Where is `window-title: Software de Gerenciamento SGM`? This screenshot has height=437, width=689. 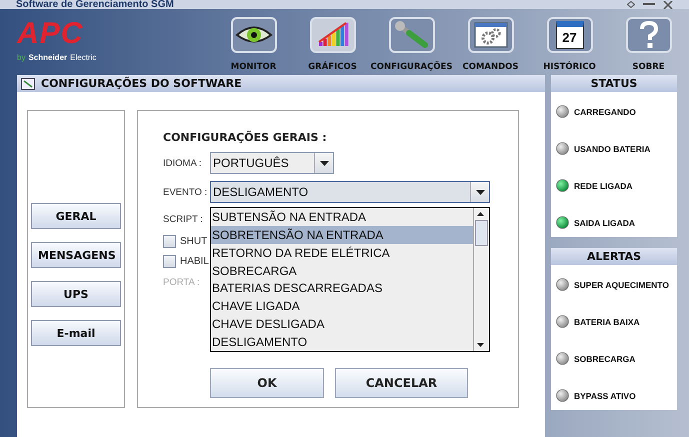
window-title: Software de Gerenciamento SGM is located at coordinates (94, 4).